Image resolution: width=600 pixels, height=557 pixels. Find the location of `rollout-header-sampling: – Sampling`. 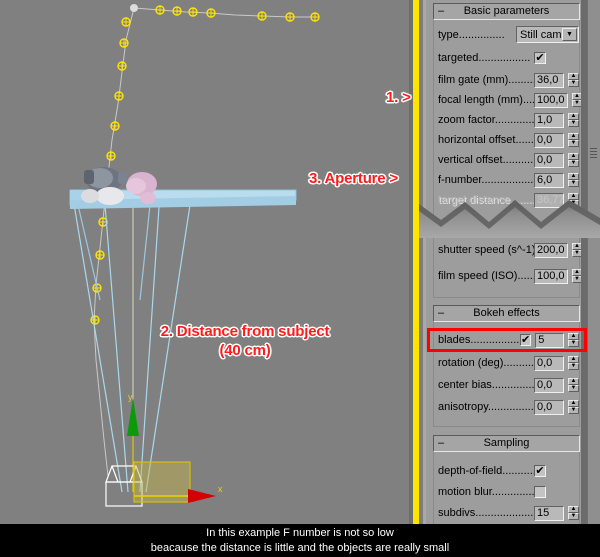

rollout-header-sampling: – Sampling is located at coordinates (506, 443).